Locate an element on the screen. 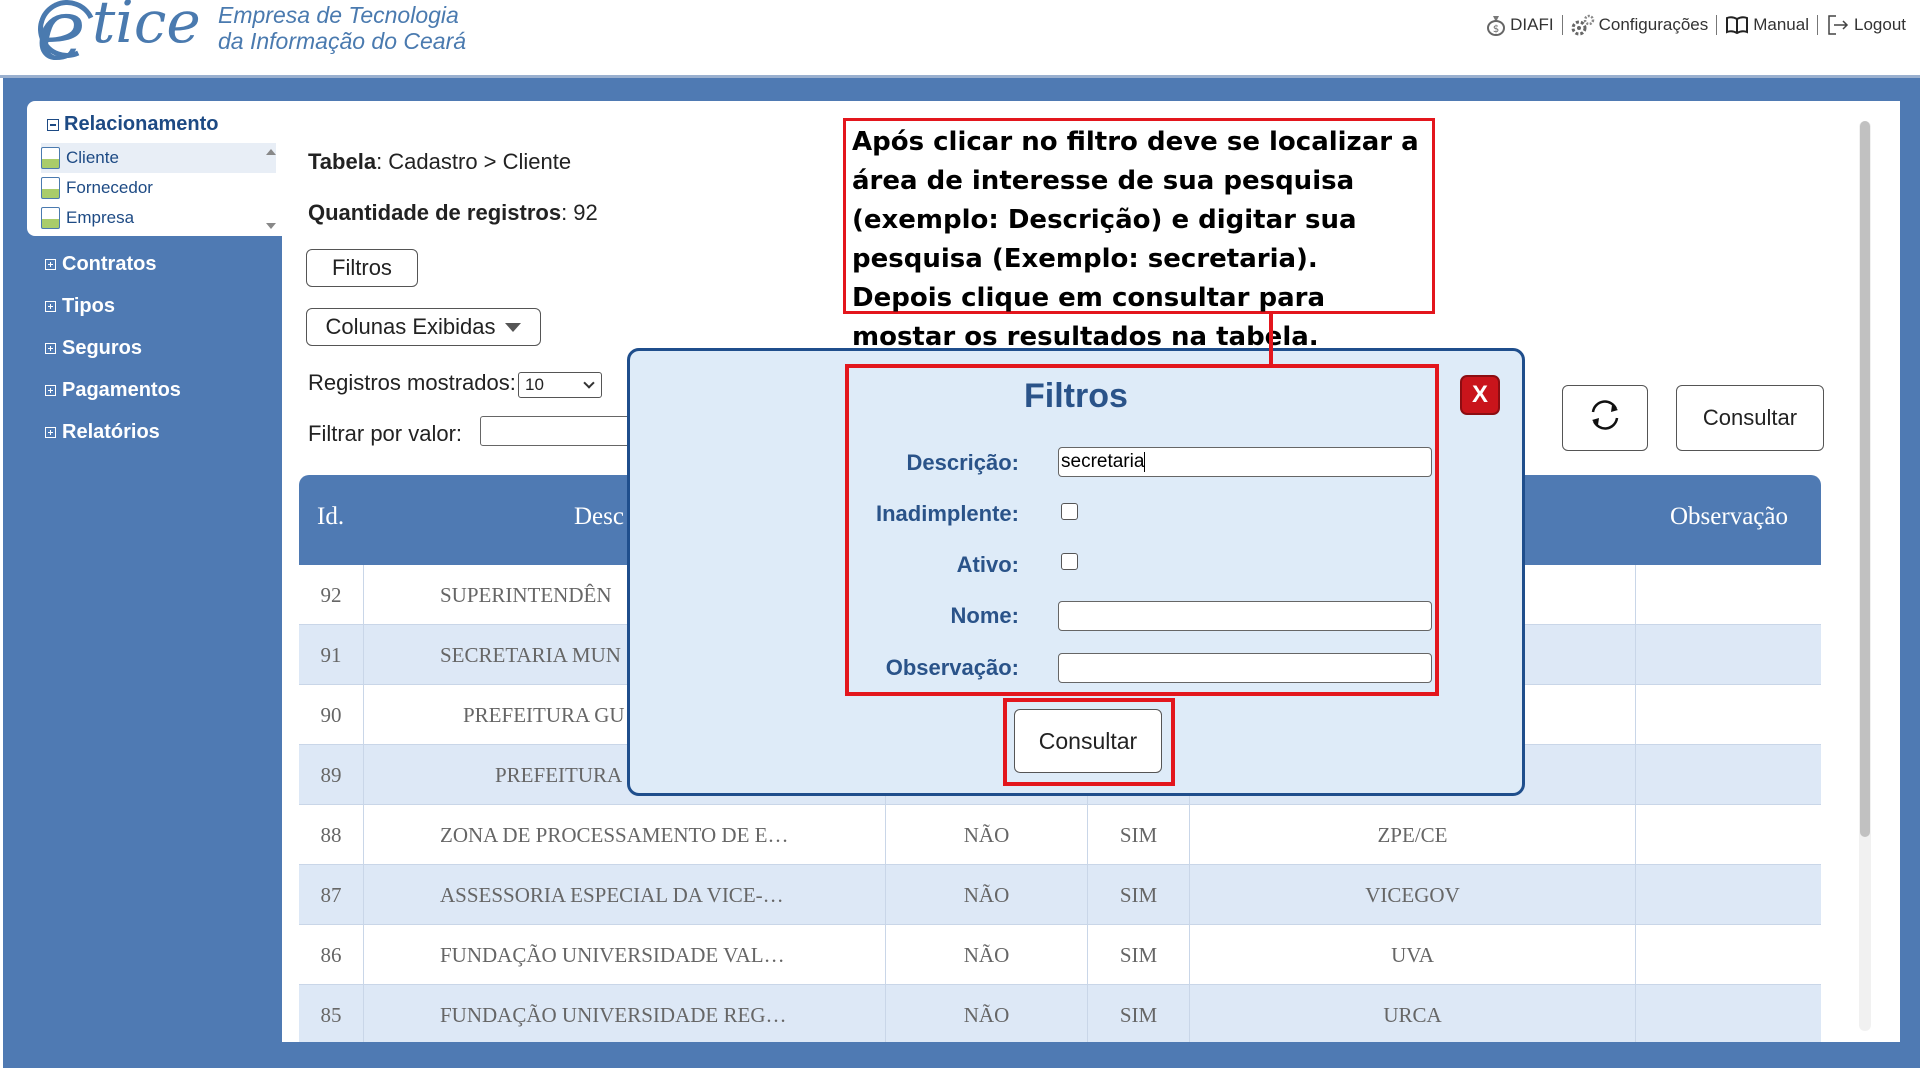 The image size is (1920, 1080). gears-icon is located at coordinates (1583, 25).